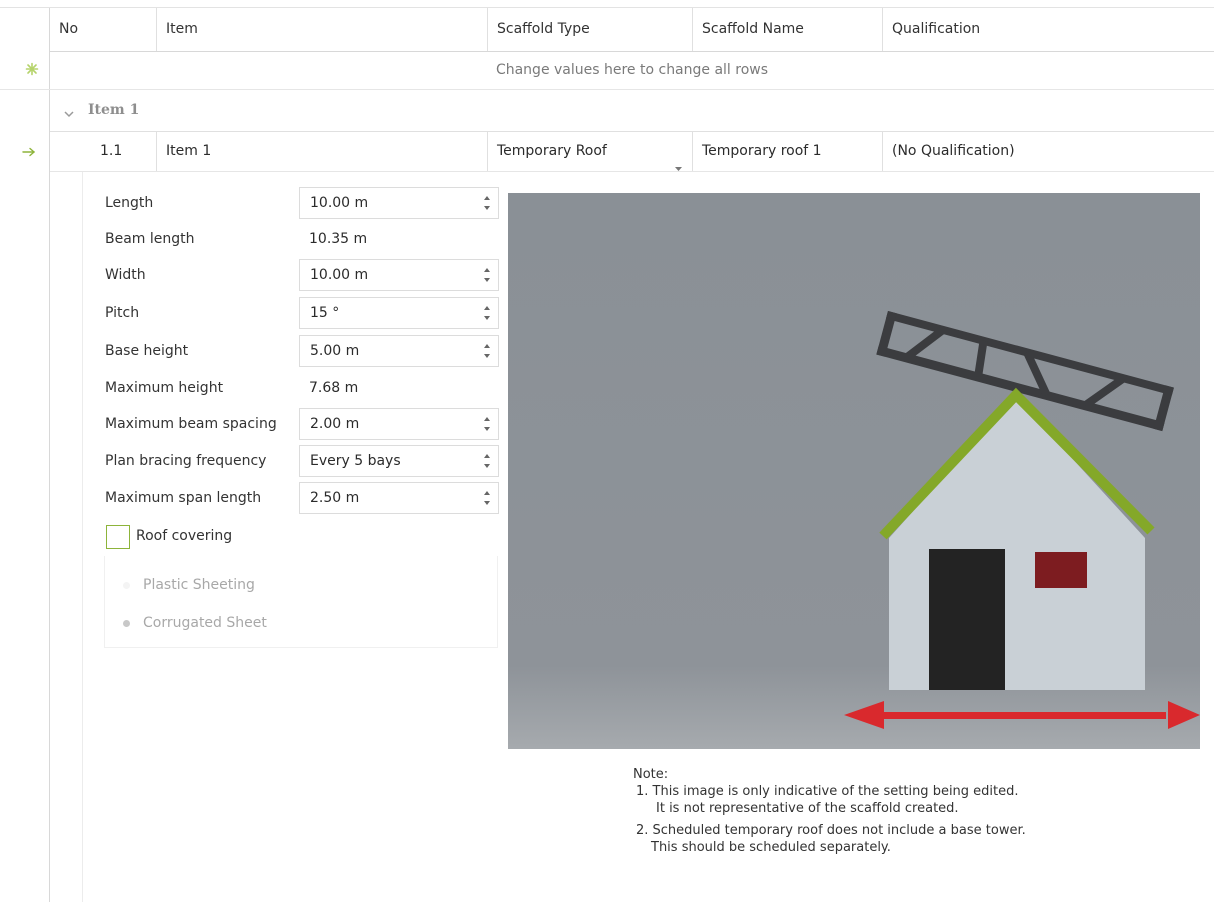 This screenshot has height=902, width=1214. Describe the element at coordinates (322, 29) in the screenshot. I see `column-header-item: Item` at that location.